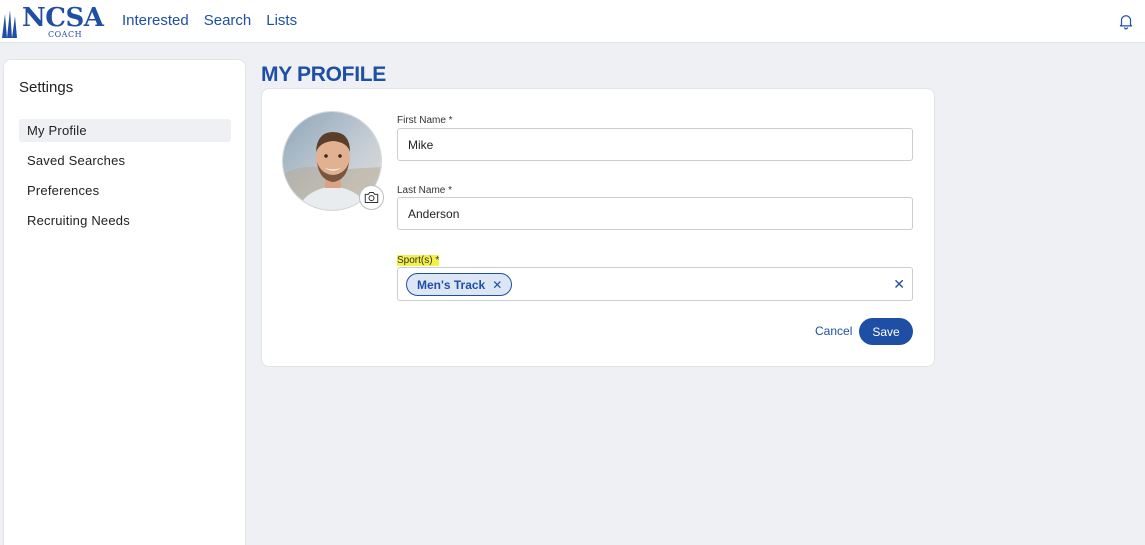  I want to click on ncsa-coach-logo: NCSA COACH, so click(55, 22).